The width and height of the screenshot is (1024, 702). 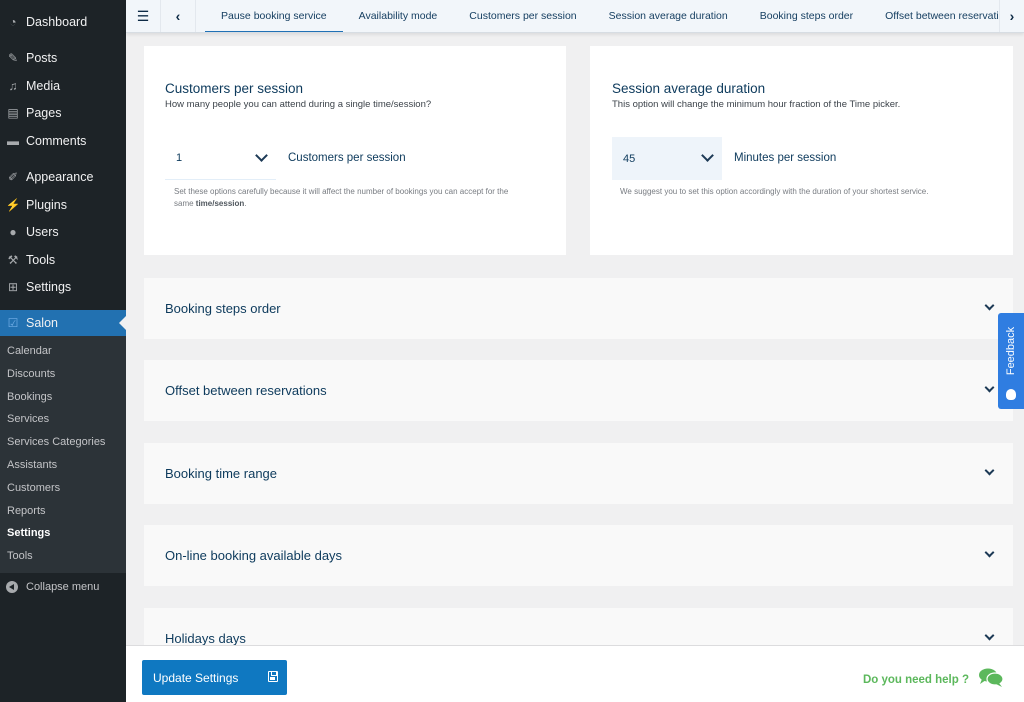 I want to click on minutes-per-session-select: 45, so click(x=667, y=158).